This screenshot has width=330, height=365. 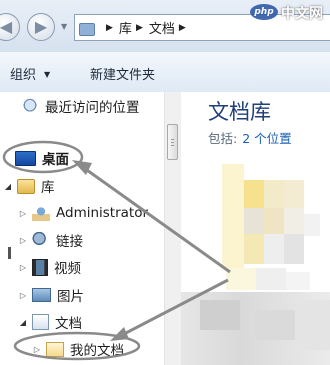 I want to click on my-documents-icon, so click(x=55, y=349).